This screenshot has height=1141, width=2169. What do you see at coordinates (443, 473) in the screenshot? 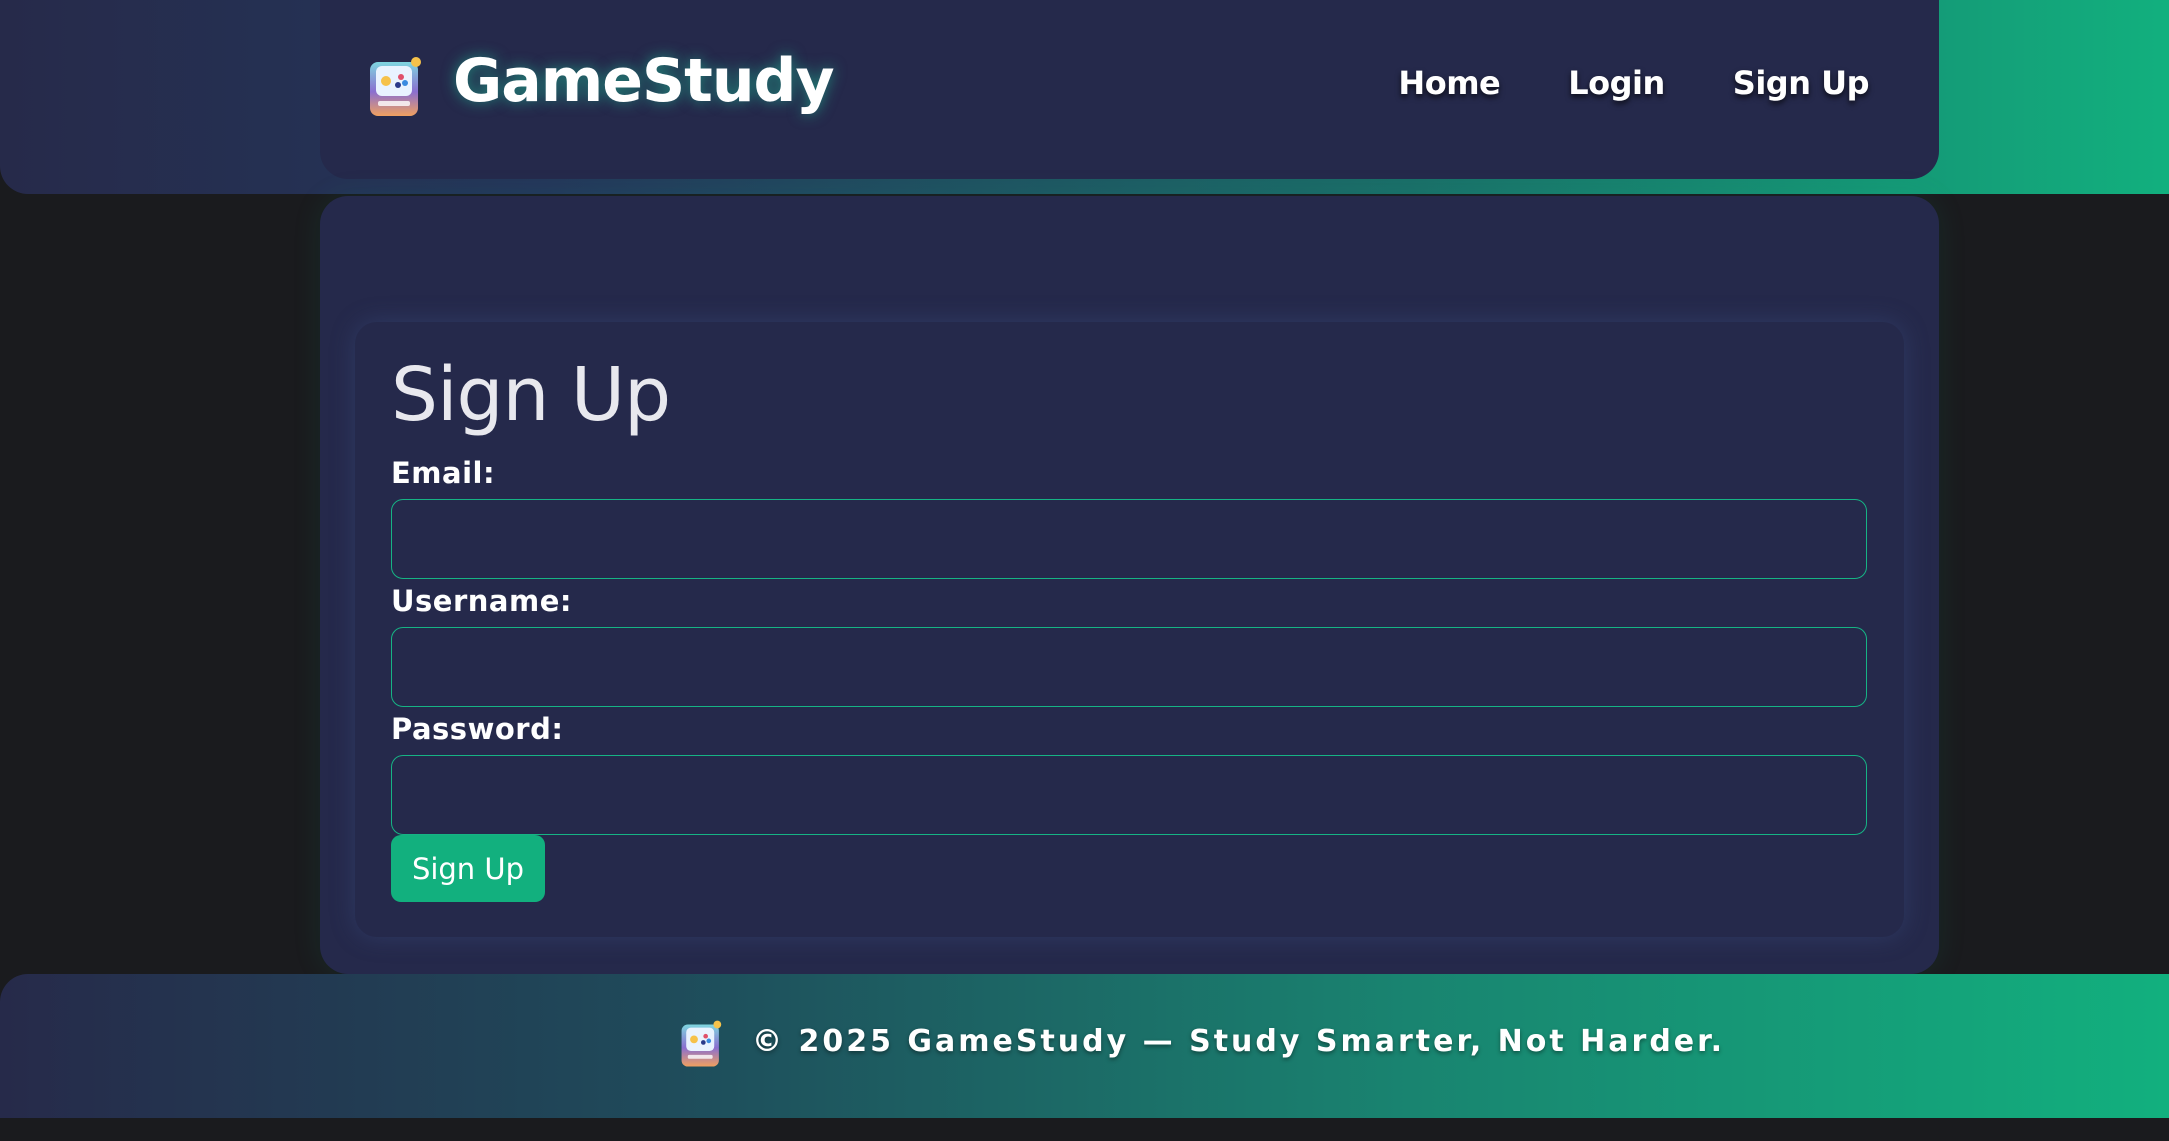
I see `email-label: Email:` at bounding box center [443, 473].